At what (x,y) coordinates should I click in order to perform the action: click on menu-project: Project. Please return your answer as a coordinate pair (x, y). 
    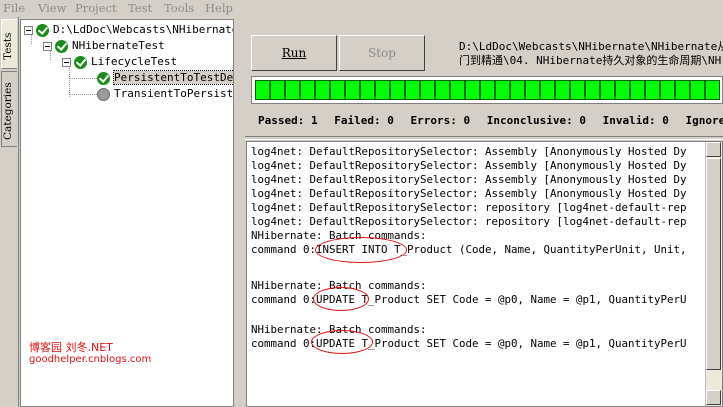
    Looking at the image, I should click on (96, 8).